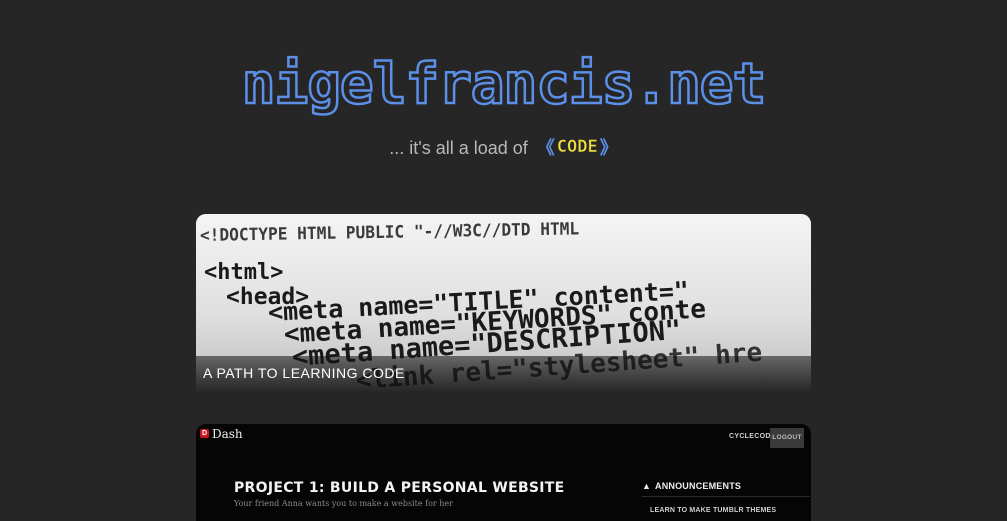  I want to click on site-title: nigelfrancis.net, so click(503, 85).